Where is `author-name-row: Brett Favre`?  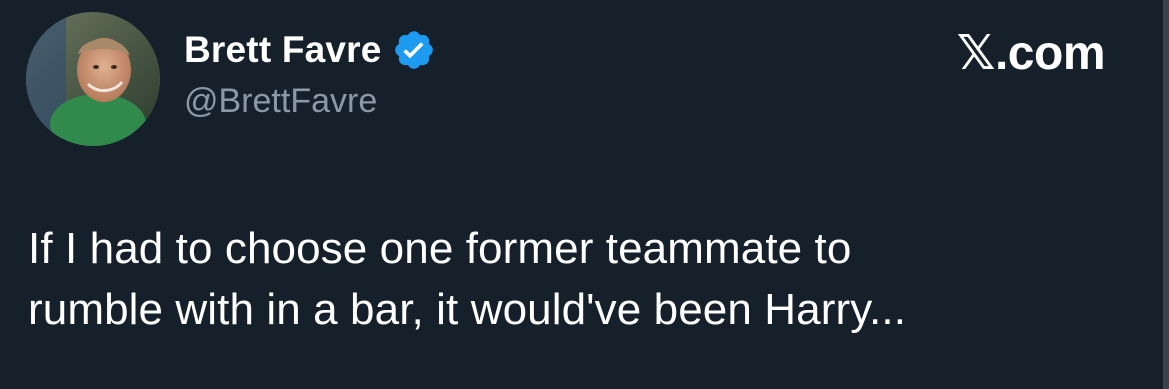 author-name-row: Brett Favre is located at coordinates (310, 50).